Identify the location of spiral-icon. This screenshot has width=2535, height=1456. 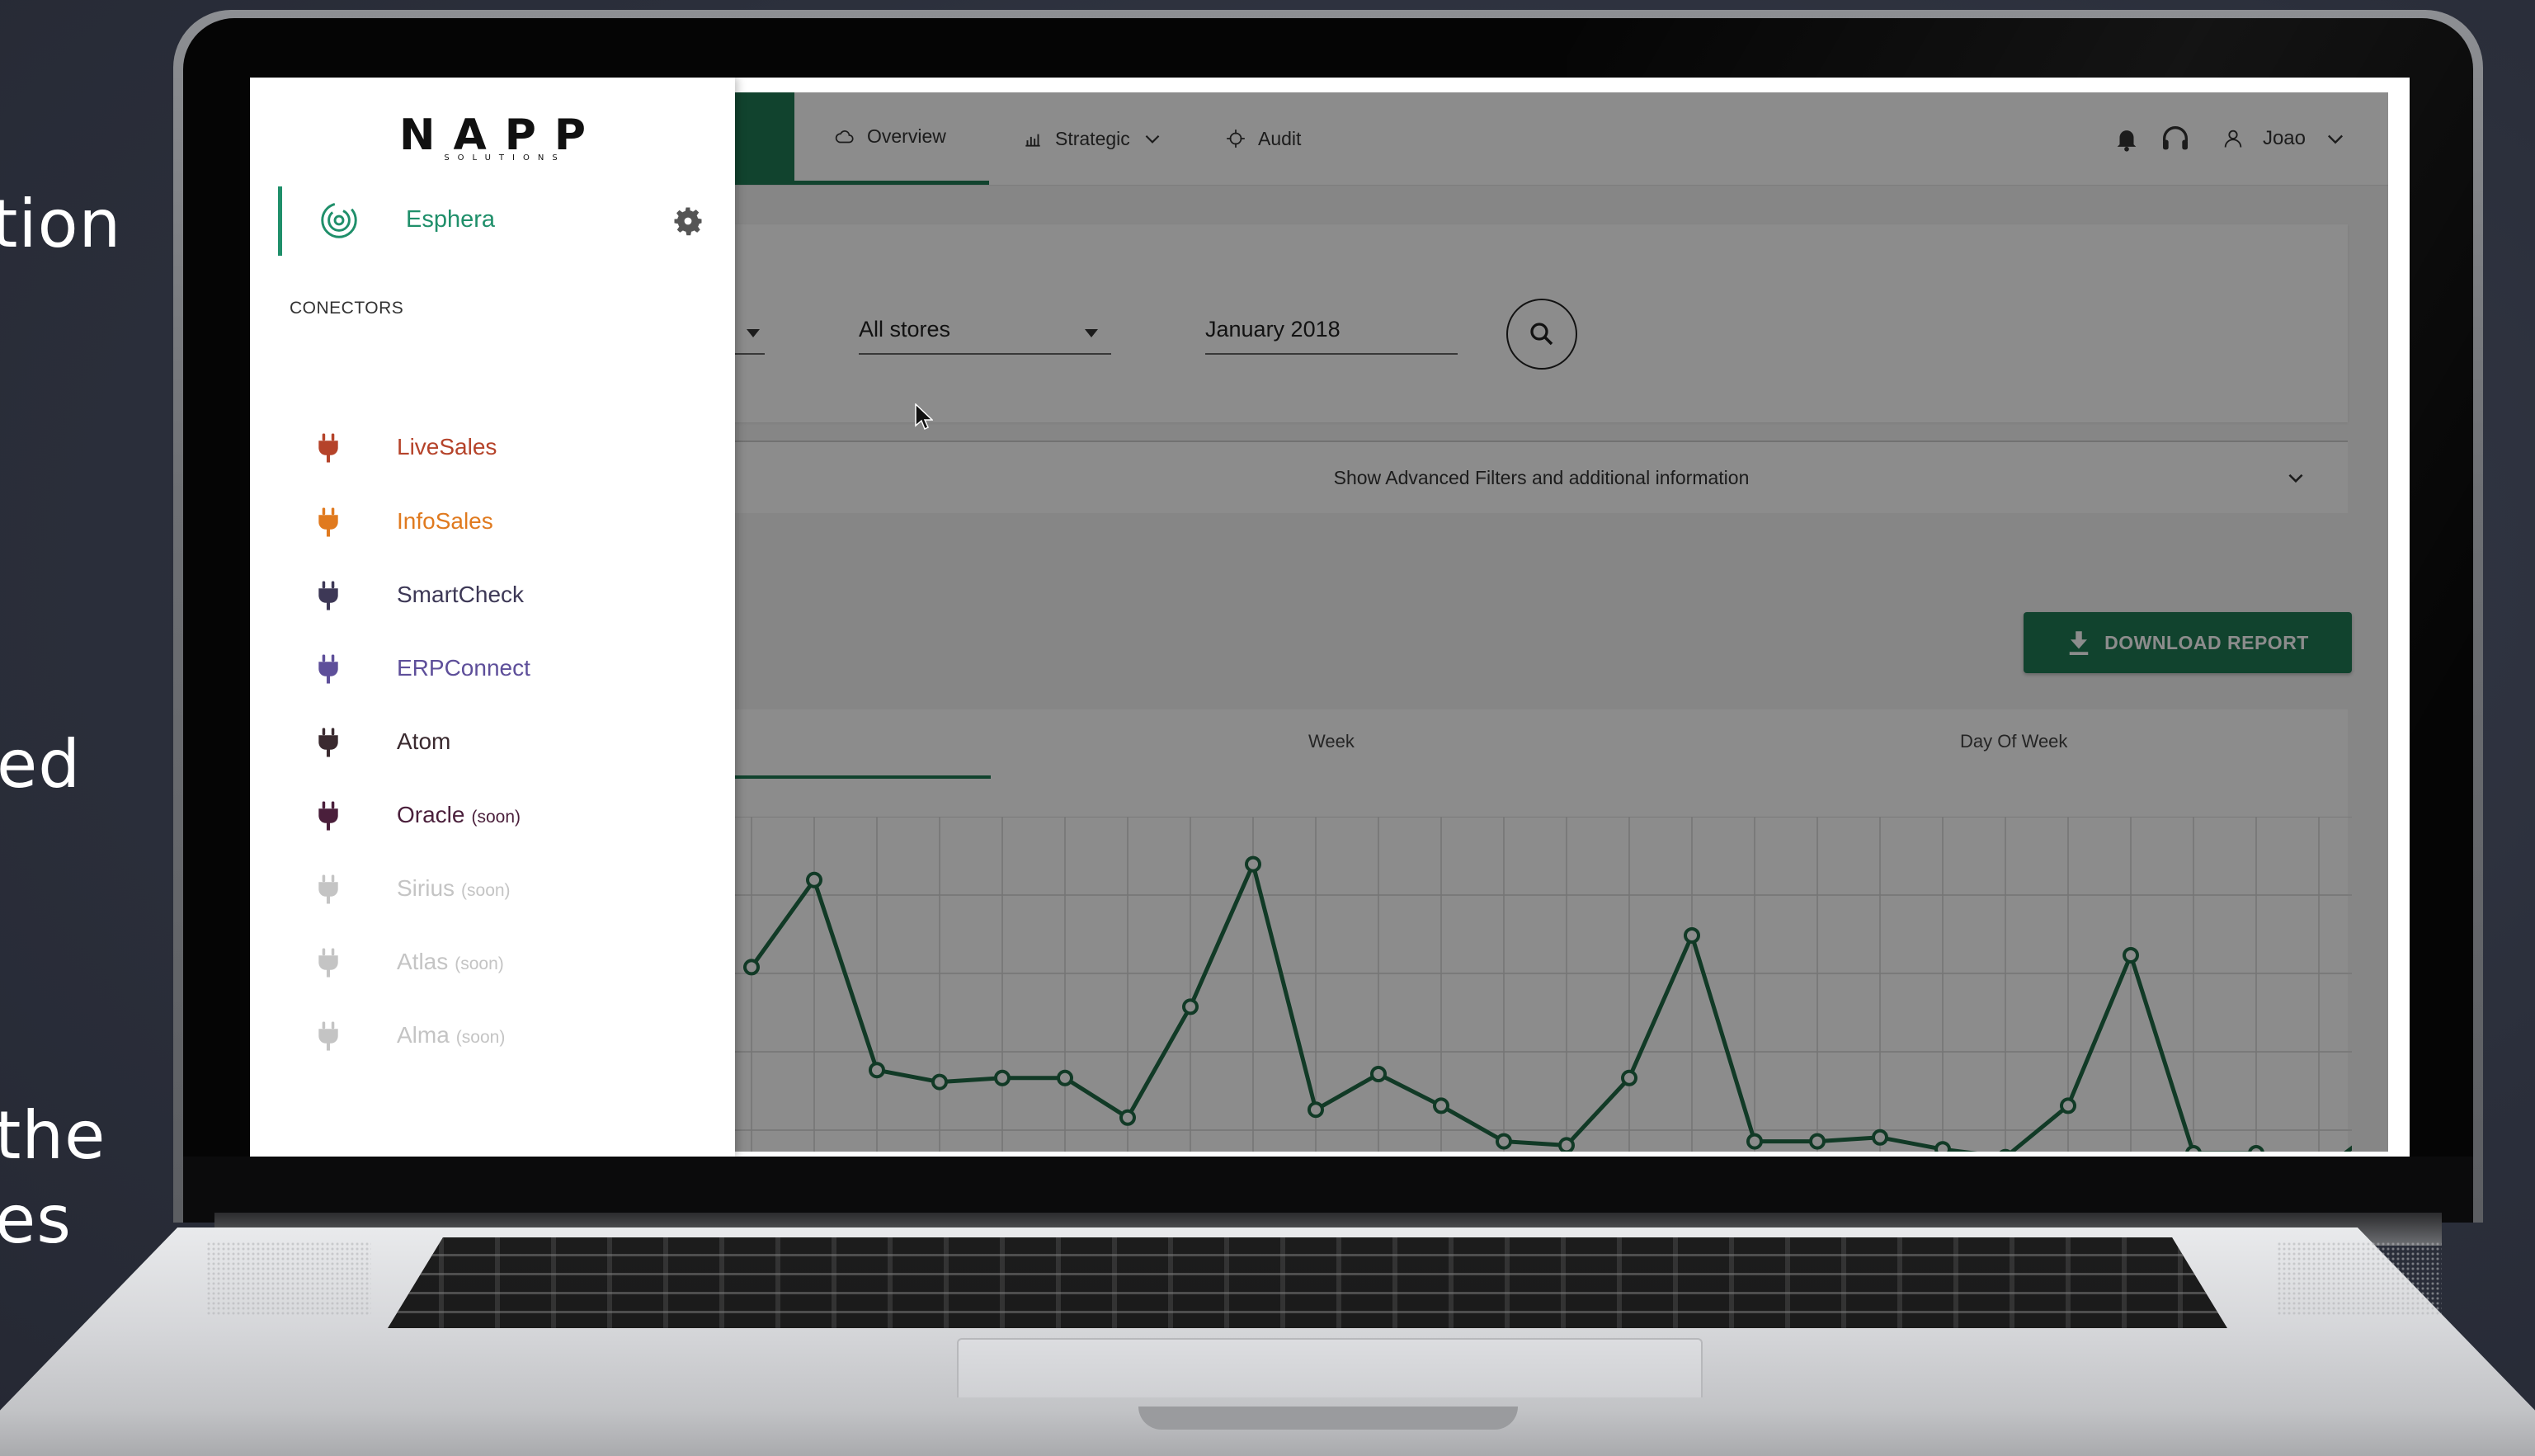
(339, 220).